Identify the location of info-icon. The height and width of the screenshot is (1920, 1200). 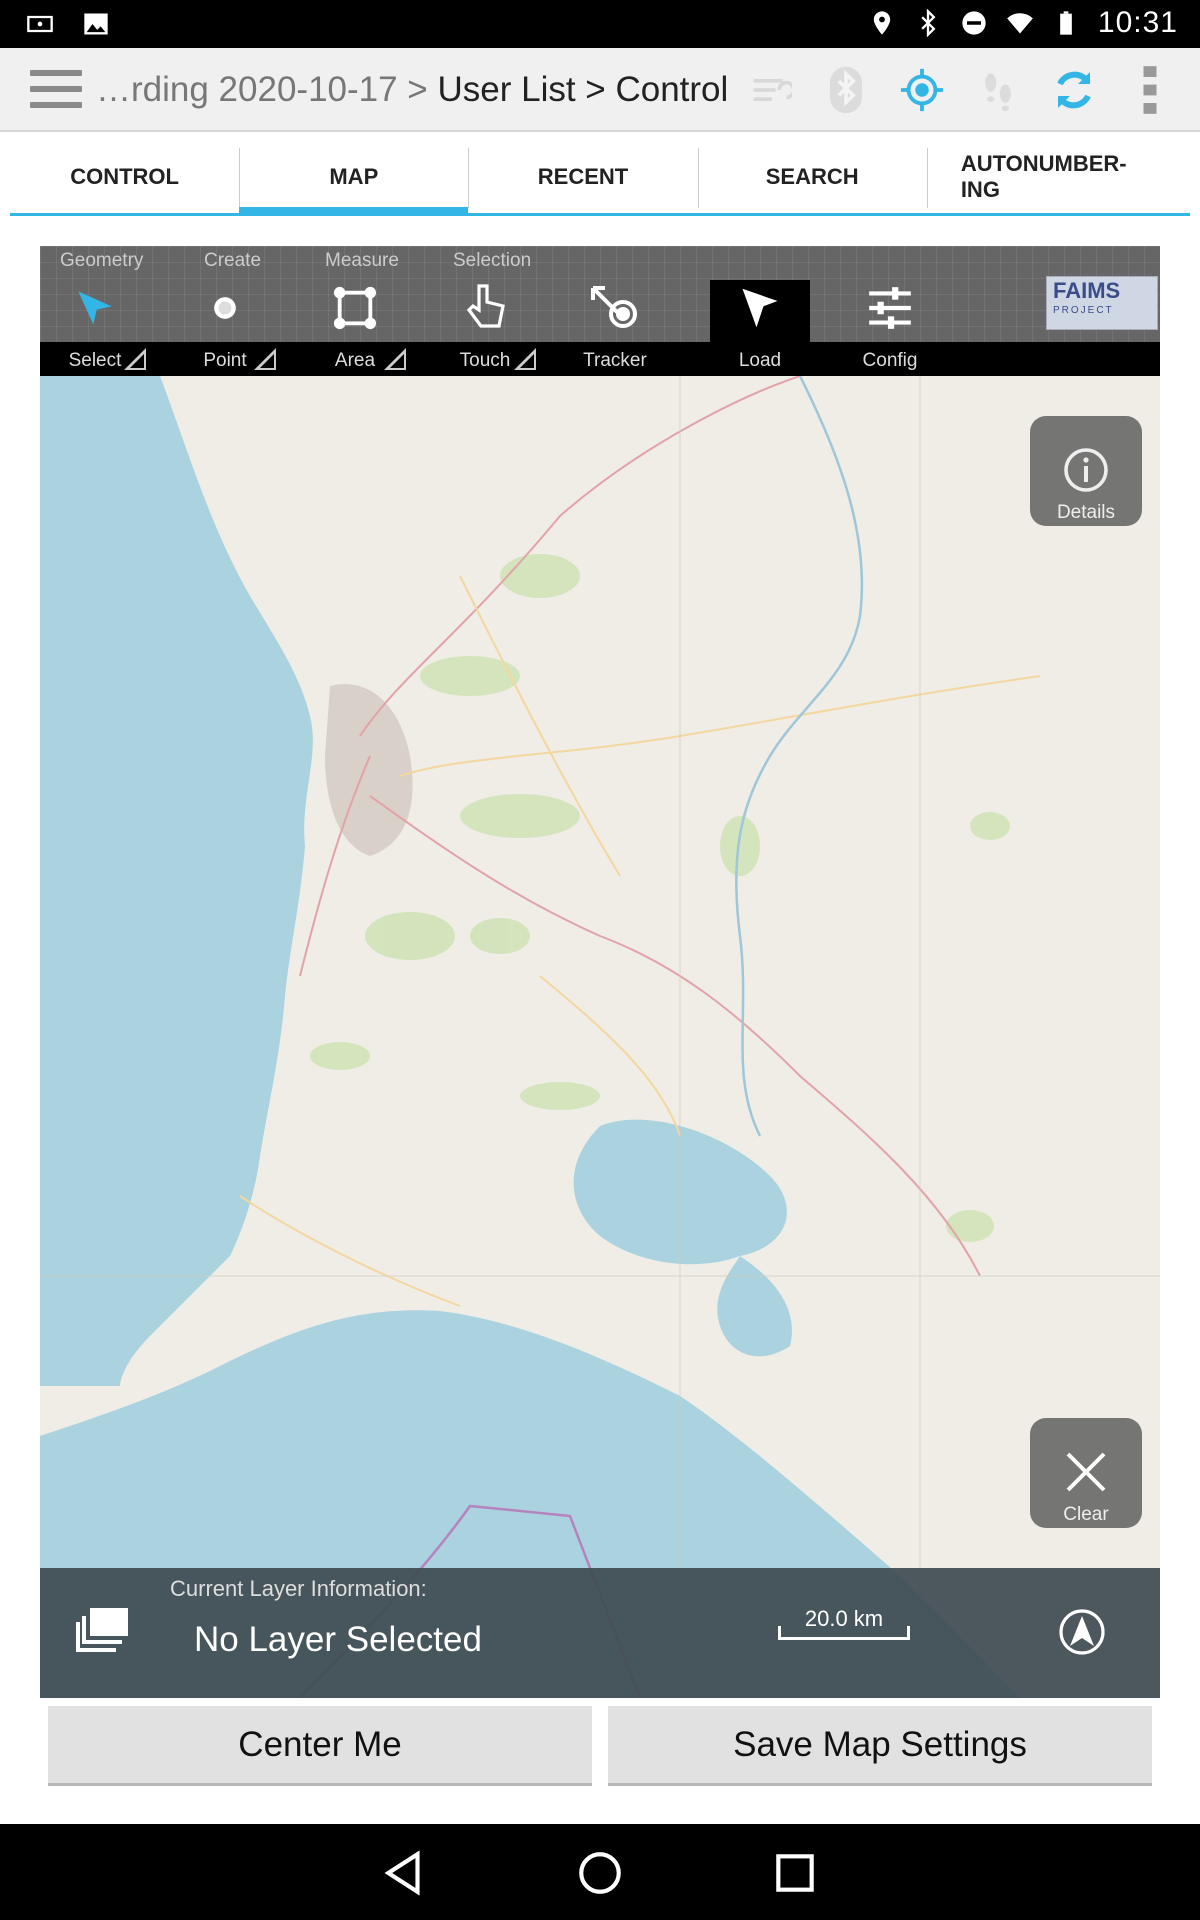
(1086, 470).